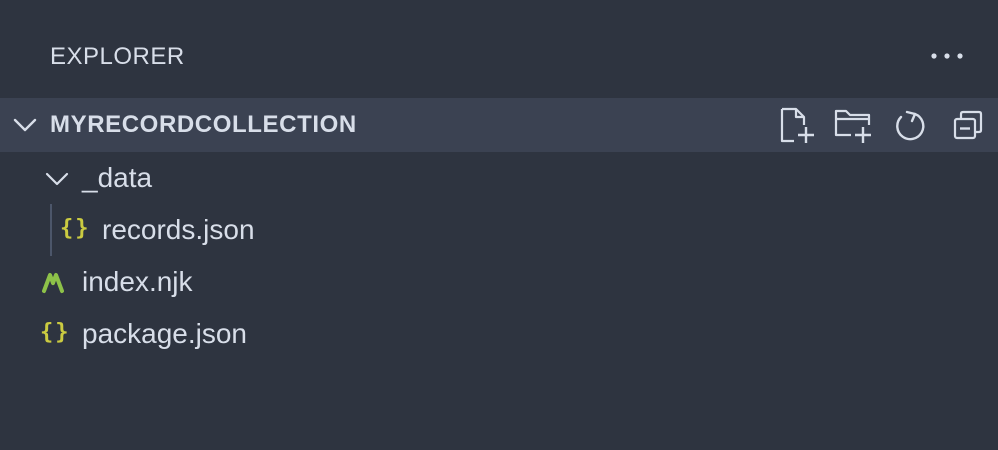 This screenshot has height=450, width=998. Describe the element at coordinates (117, 177) in the screenshot. I see `folder-label: _data` at that location.